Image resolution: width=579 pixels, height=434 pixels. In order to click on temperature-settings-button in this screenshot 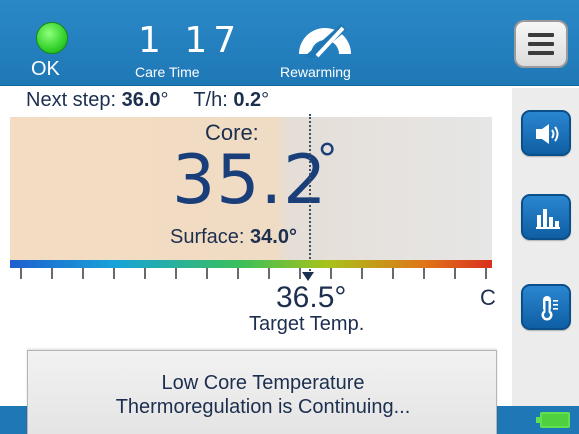, I will do `click(546, 307)`.